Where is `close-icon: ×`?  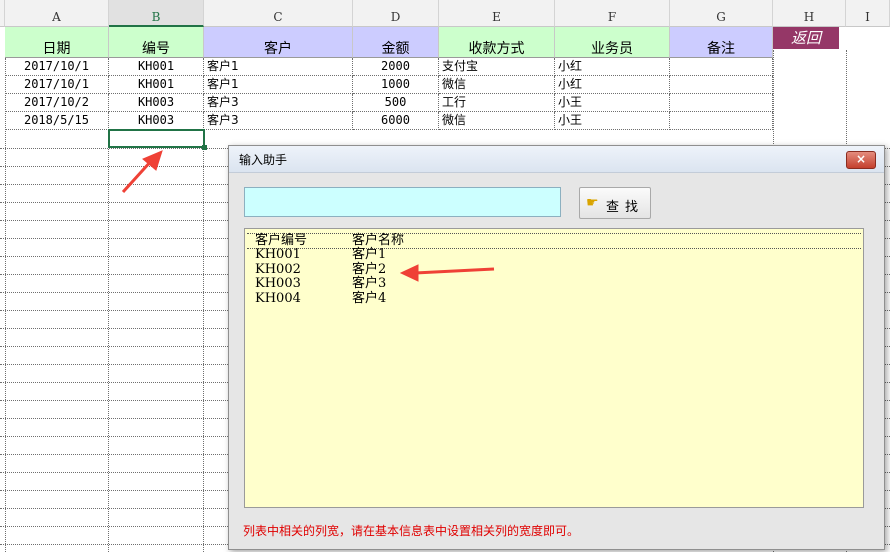 close-icon: × is located at coordinates (861, 159).